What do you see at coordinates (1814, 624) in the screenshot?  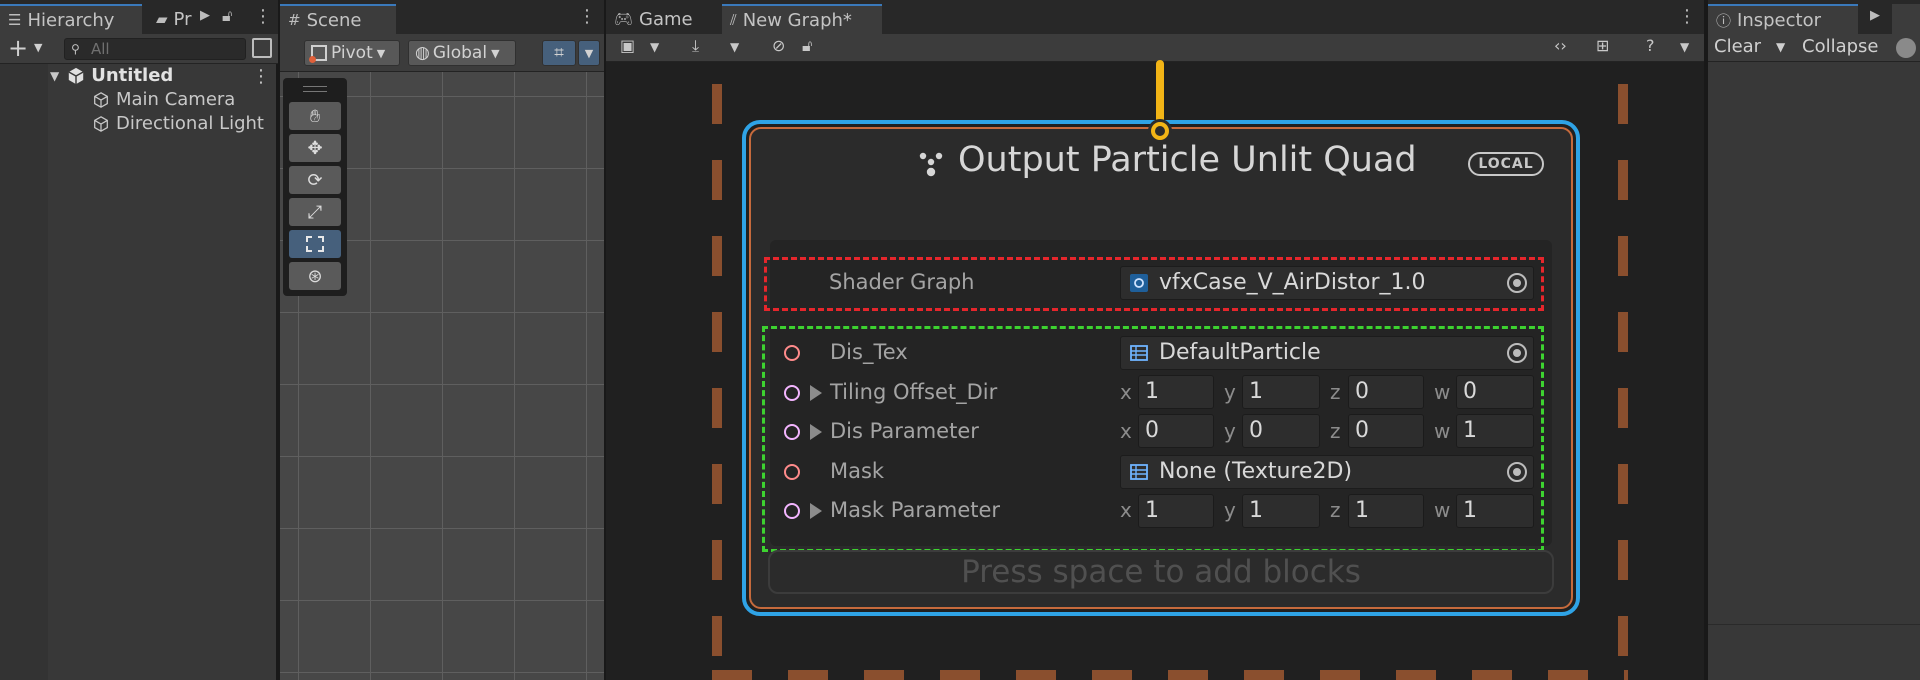 I see `inspector-divider` at bounding box center [1814, 624].